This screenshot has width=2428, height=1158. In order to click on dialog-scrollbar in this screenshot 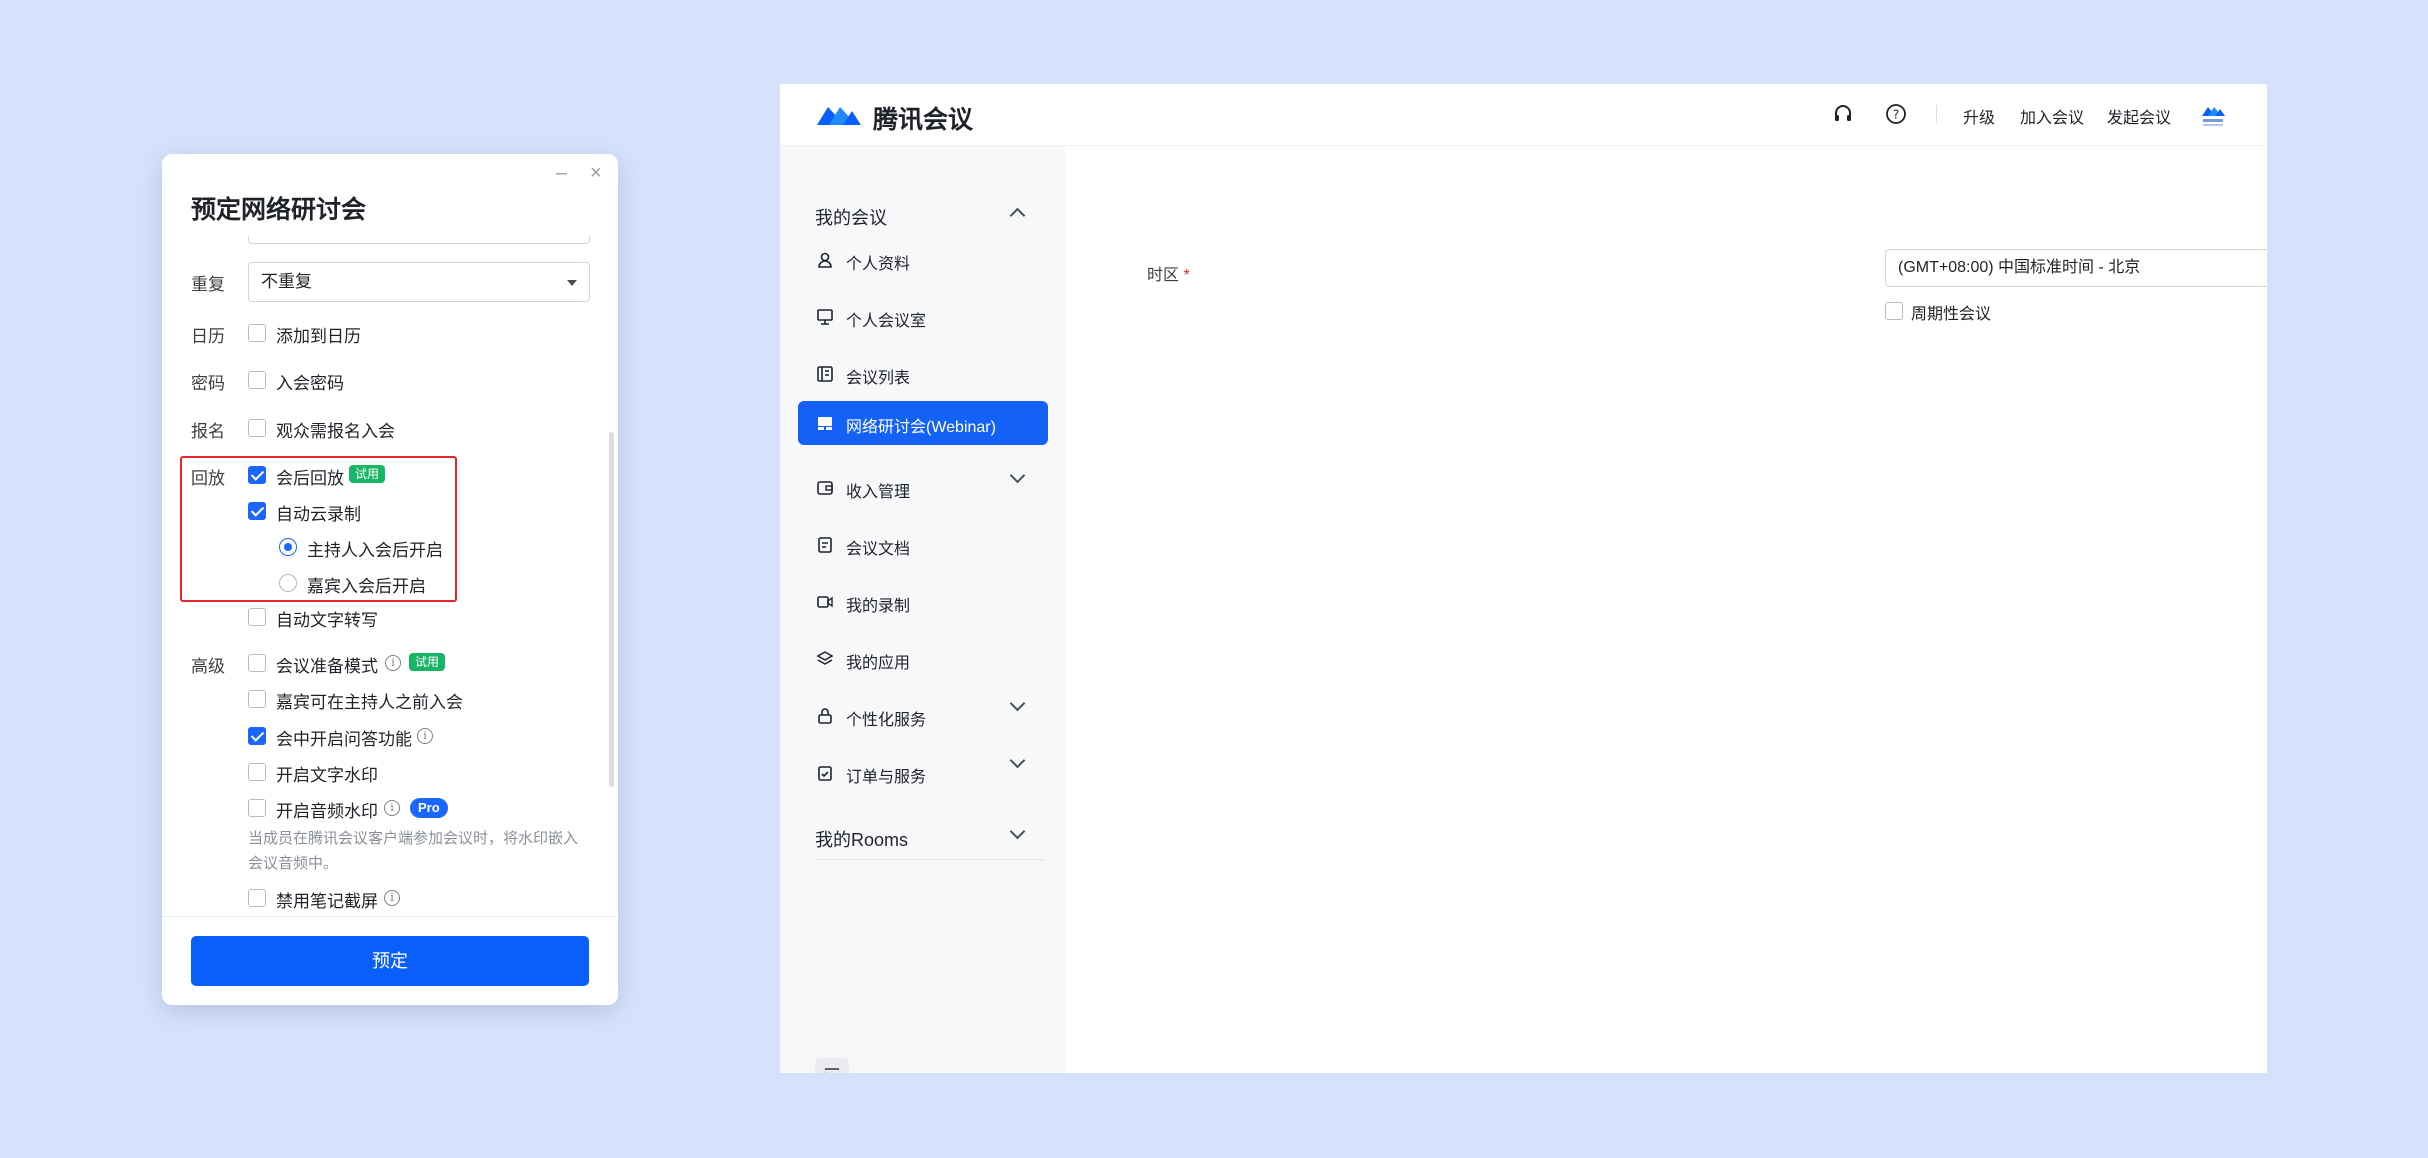, I will do `click(611, 609)`.